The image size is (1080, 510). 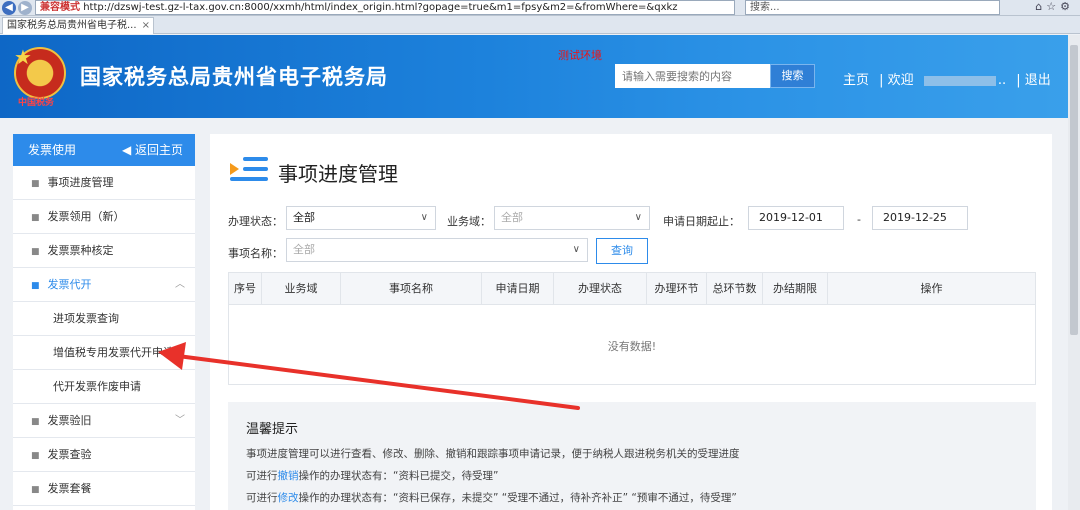 What do you see at coordinates (9, 8) in the screenshot?
I see `back-icon: ◀` at bounding box center [9, 8].